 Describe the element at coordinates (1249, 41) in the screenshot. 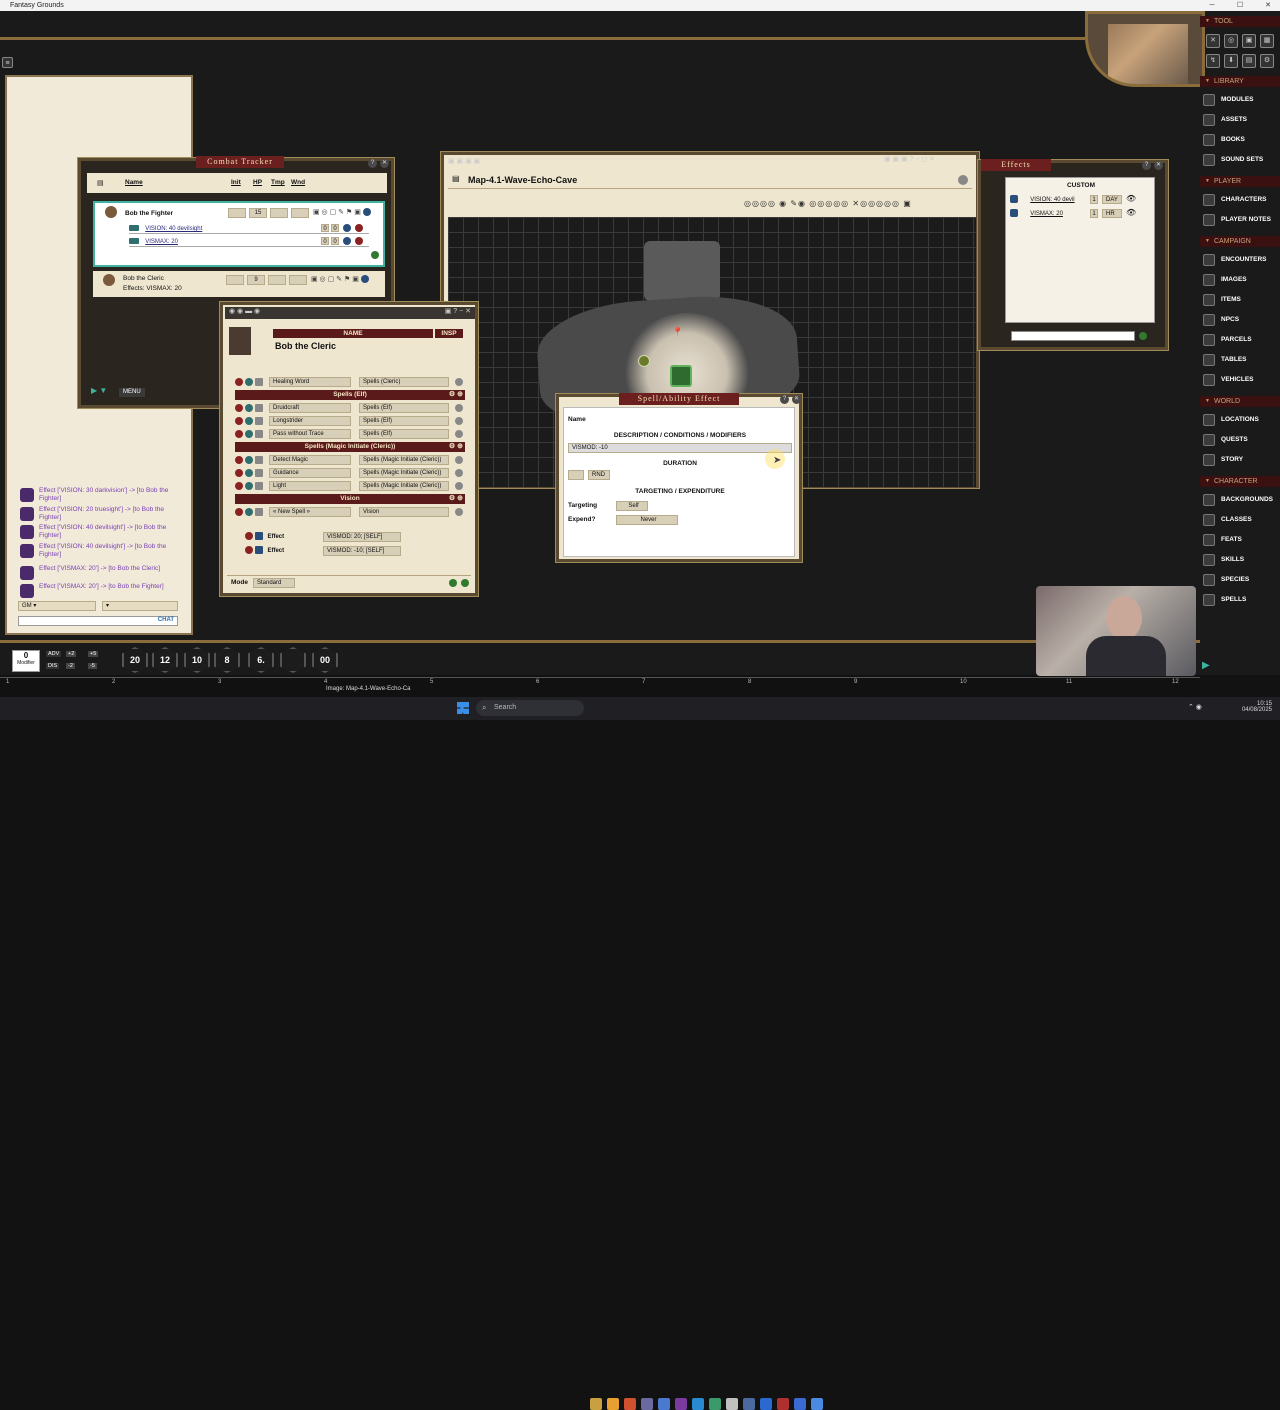

I see `tool-icon: ▣` at that location.